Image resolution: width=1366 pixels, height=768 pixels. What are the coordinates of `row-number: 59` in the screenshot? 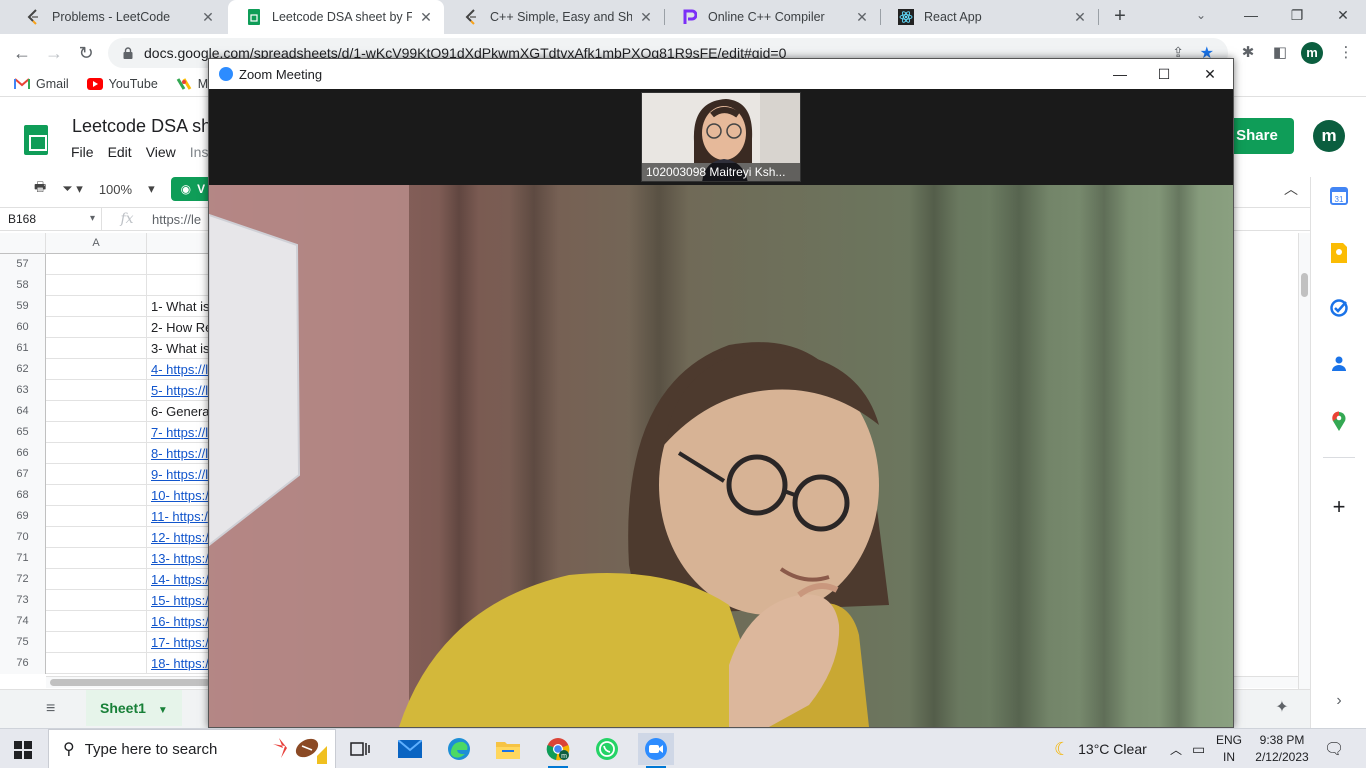 It's located at (23, 306).